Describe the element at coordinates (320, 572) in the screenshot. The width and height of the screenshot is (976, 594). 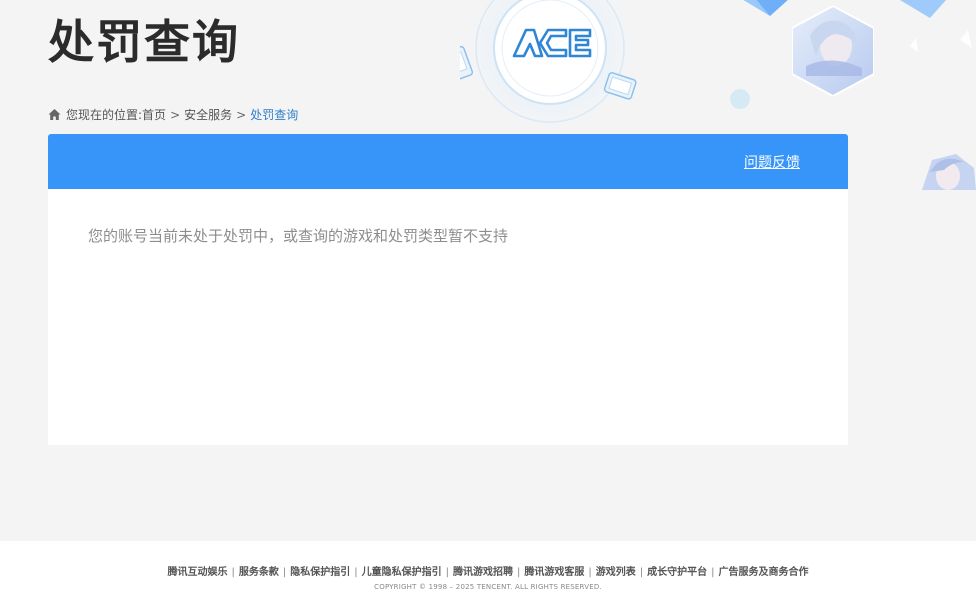
I see `footer-link-privacy: 隐私保护指引` at that location.